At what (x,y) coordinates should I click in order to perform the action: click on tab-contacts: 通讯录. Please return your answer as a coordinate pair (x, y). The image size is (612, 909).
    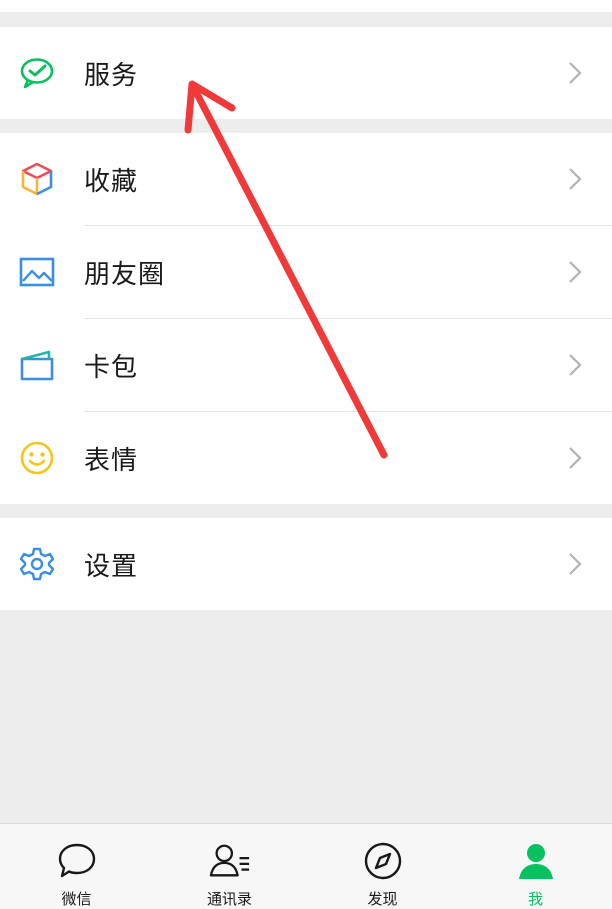
    Looking at the image, I should click on (229, 866).